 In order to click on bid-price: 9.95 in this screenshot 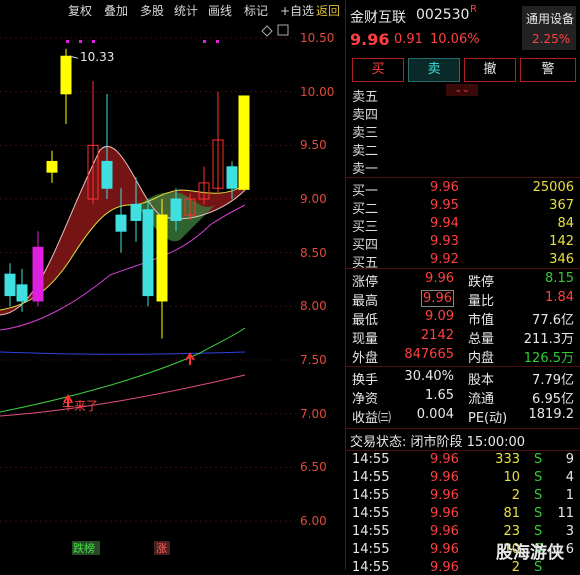, I will do `click(444, 205)`.